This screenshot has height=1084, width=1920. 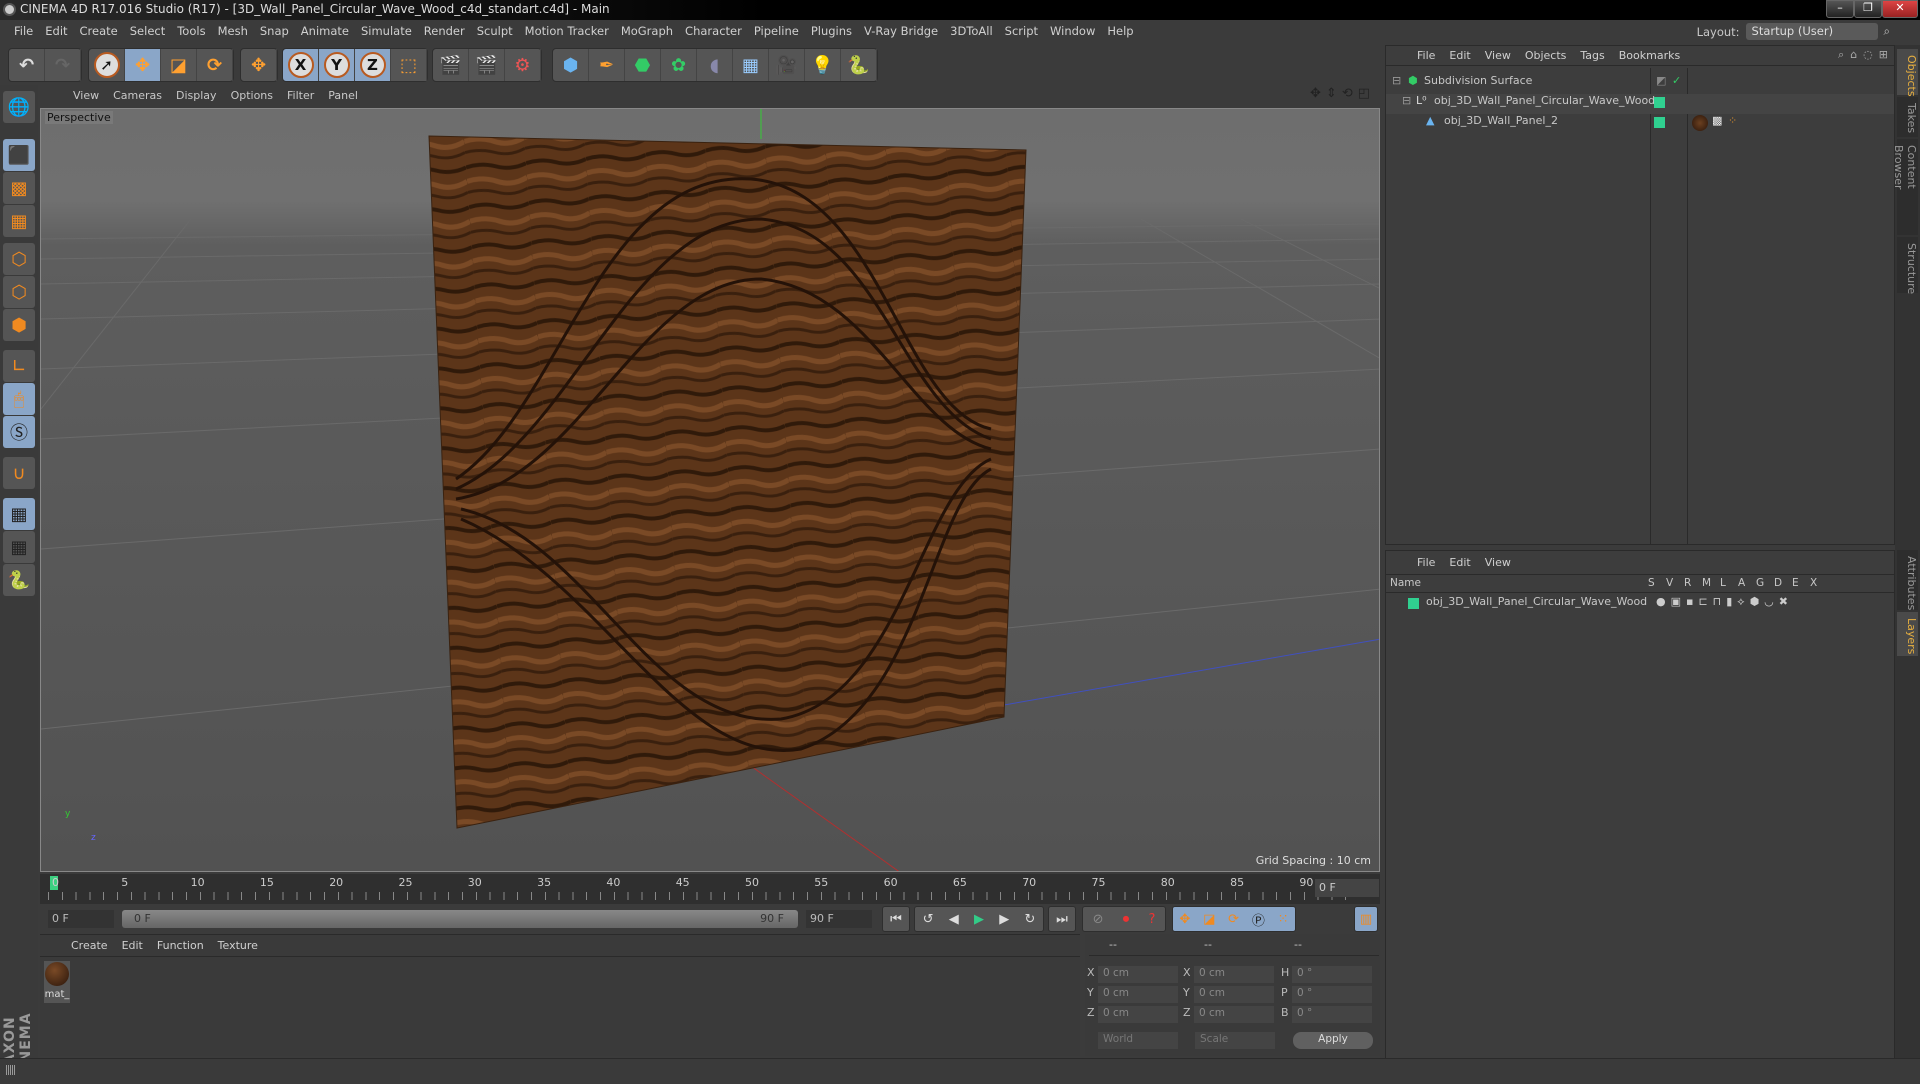 What do you see at coordinates (1098, 919) in the screenshot?
I see `motion-record-icon: ⊘` at bounding box center [1098, 919].